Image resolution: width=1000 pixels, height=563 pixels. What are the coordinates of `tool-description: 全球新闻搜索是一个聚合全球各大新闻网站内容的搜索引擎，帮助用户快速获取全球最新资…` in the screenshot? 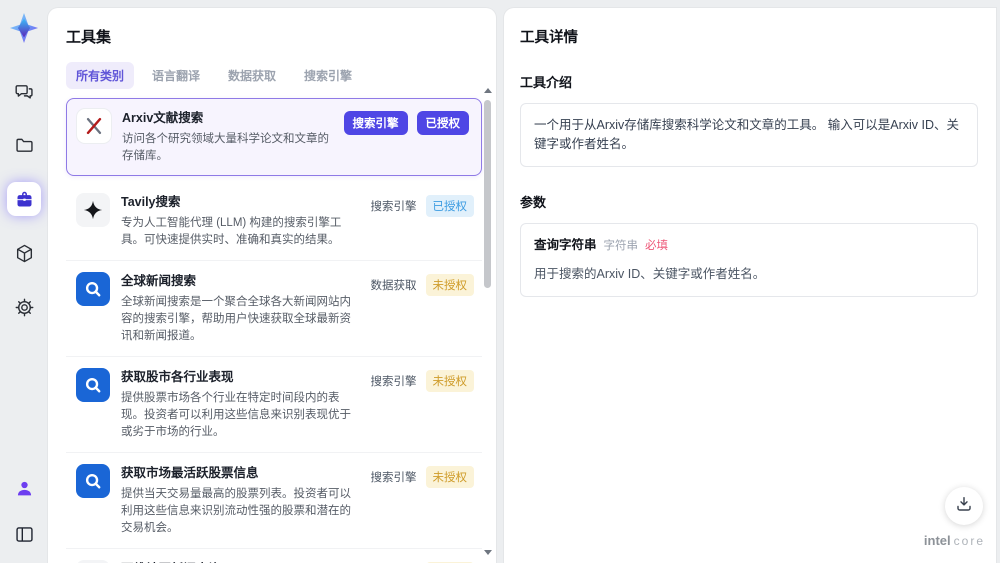 It's located at (236, 319).